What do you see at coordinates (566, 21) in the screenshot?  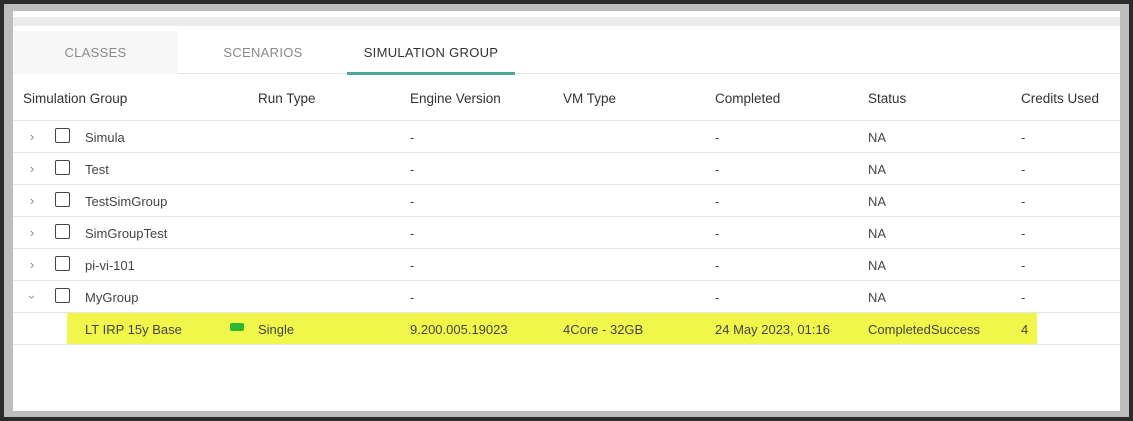 I see `top-strip` at bounding box center [566, 21].